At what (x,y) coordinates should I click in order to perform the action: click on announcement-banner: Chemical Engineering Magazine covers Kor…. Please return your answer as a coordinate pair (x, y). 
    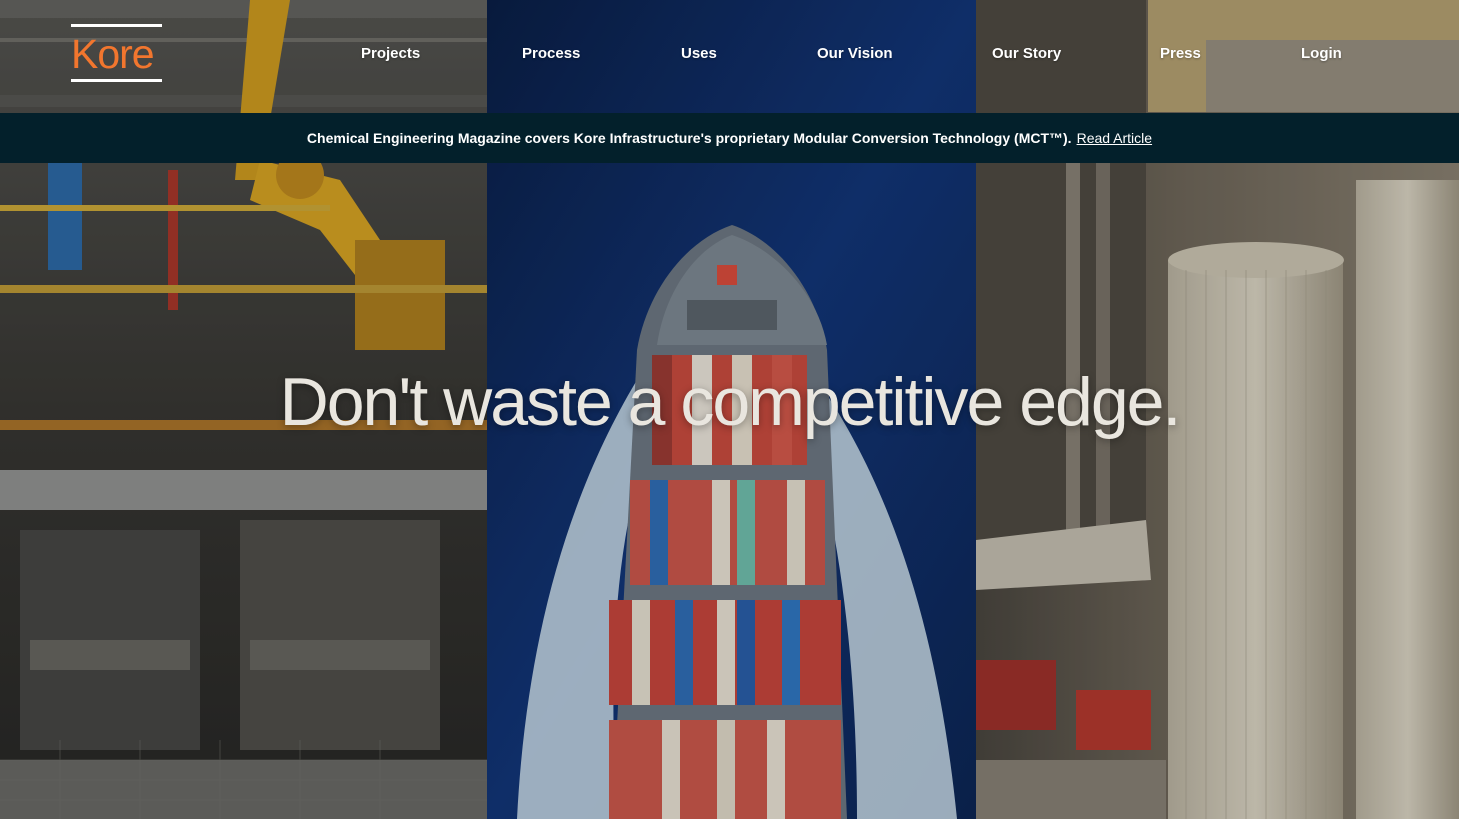
    Looking at the image, I should click on (729, 138).